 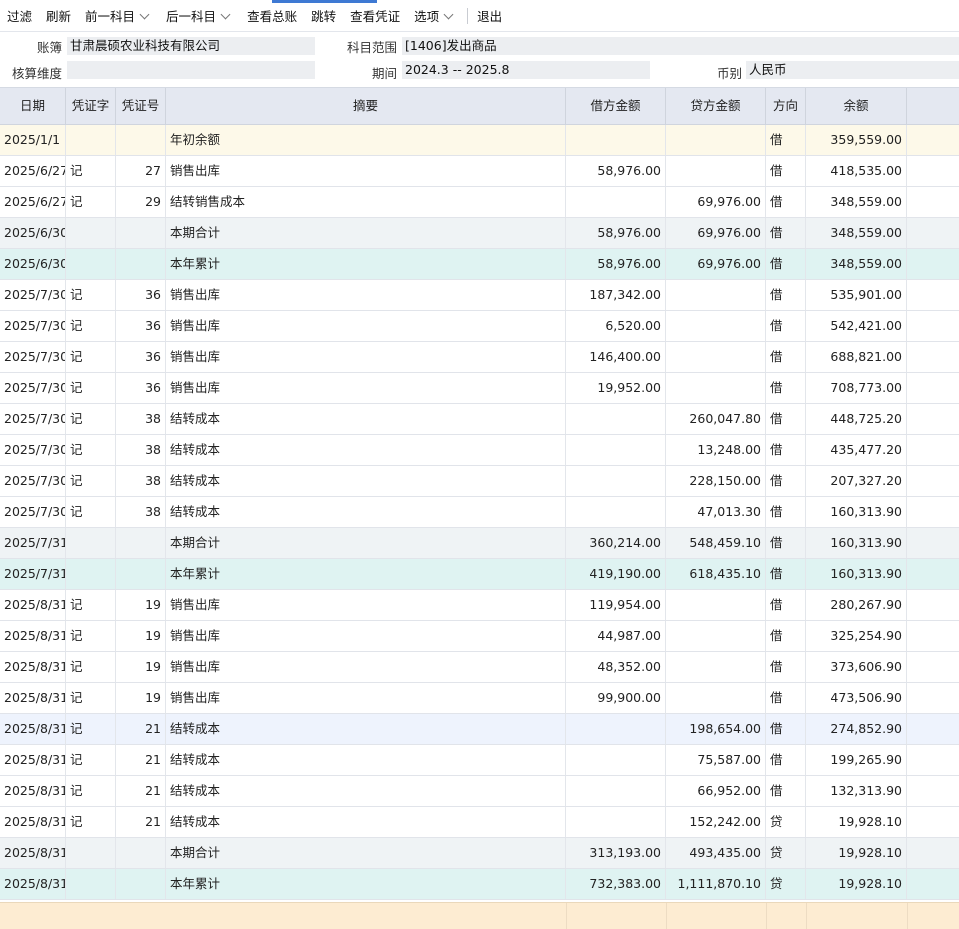 What do you see at coordinates (375, 16) in the screenshot?
I see `view-voucher-button: 查看凭证` at bounding box center [375, 16].